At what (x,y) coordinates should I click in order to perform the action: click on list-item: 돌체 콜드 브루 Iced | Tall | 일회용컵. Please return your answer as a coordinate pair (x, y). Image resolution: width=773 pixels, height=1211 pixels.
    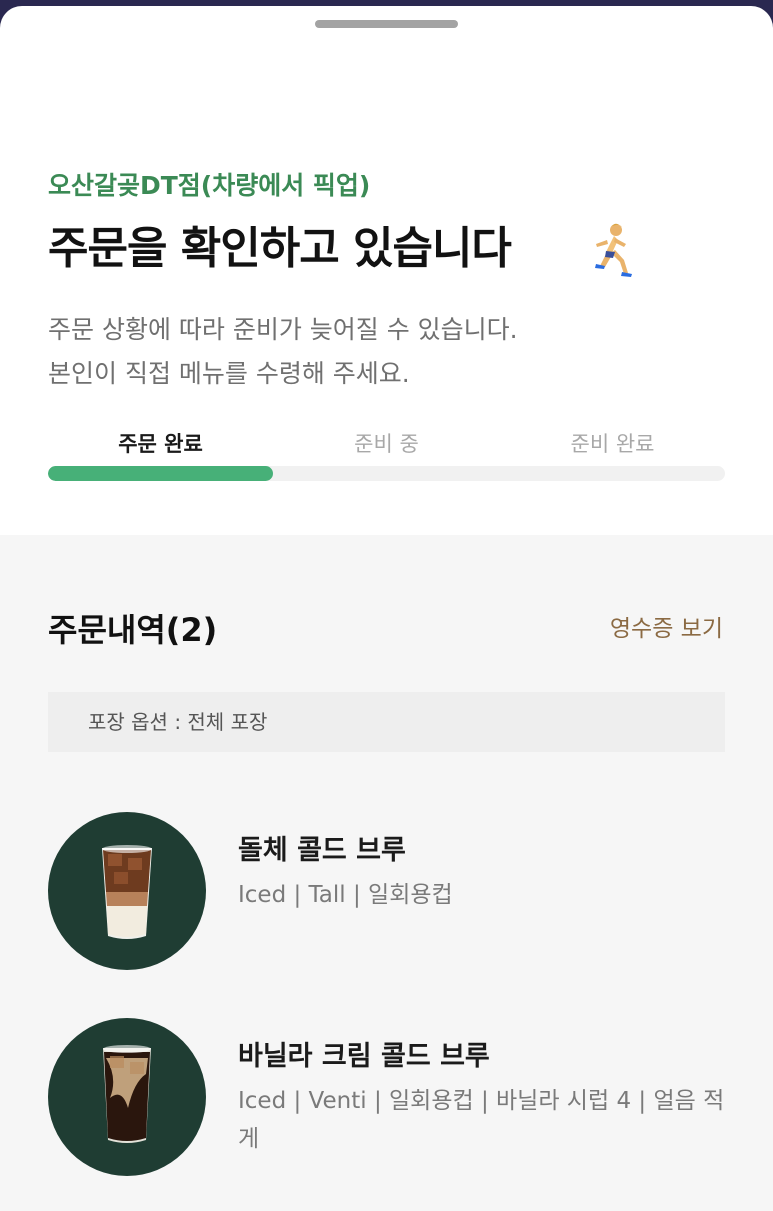
    Looking at the image, I should click on (386, 892).